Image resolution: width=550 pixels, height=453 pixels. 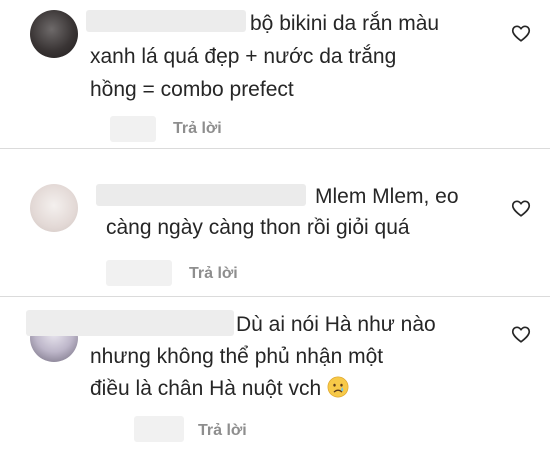 I want to click on comment-text: bộ bikini da rắn màu, so click(x=344, y=23).